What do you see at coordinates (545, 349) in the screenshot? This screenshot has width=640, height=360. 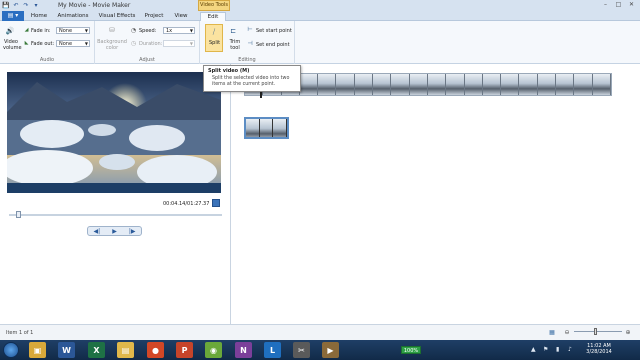 I see `flag-icon: ⚑` at bounding box center [545, 349].